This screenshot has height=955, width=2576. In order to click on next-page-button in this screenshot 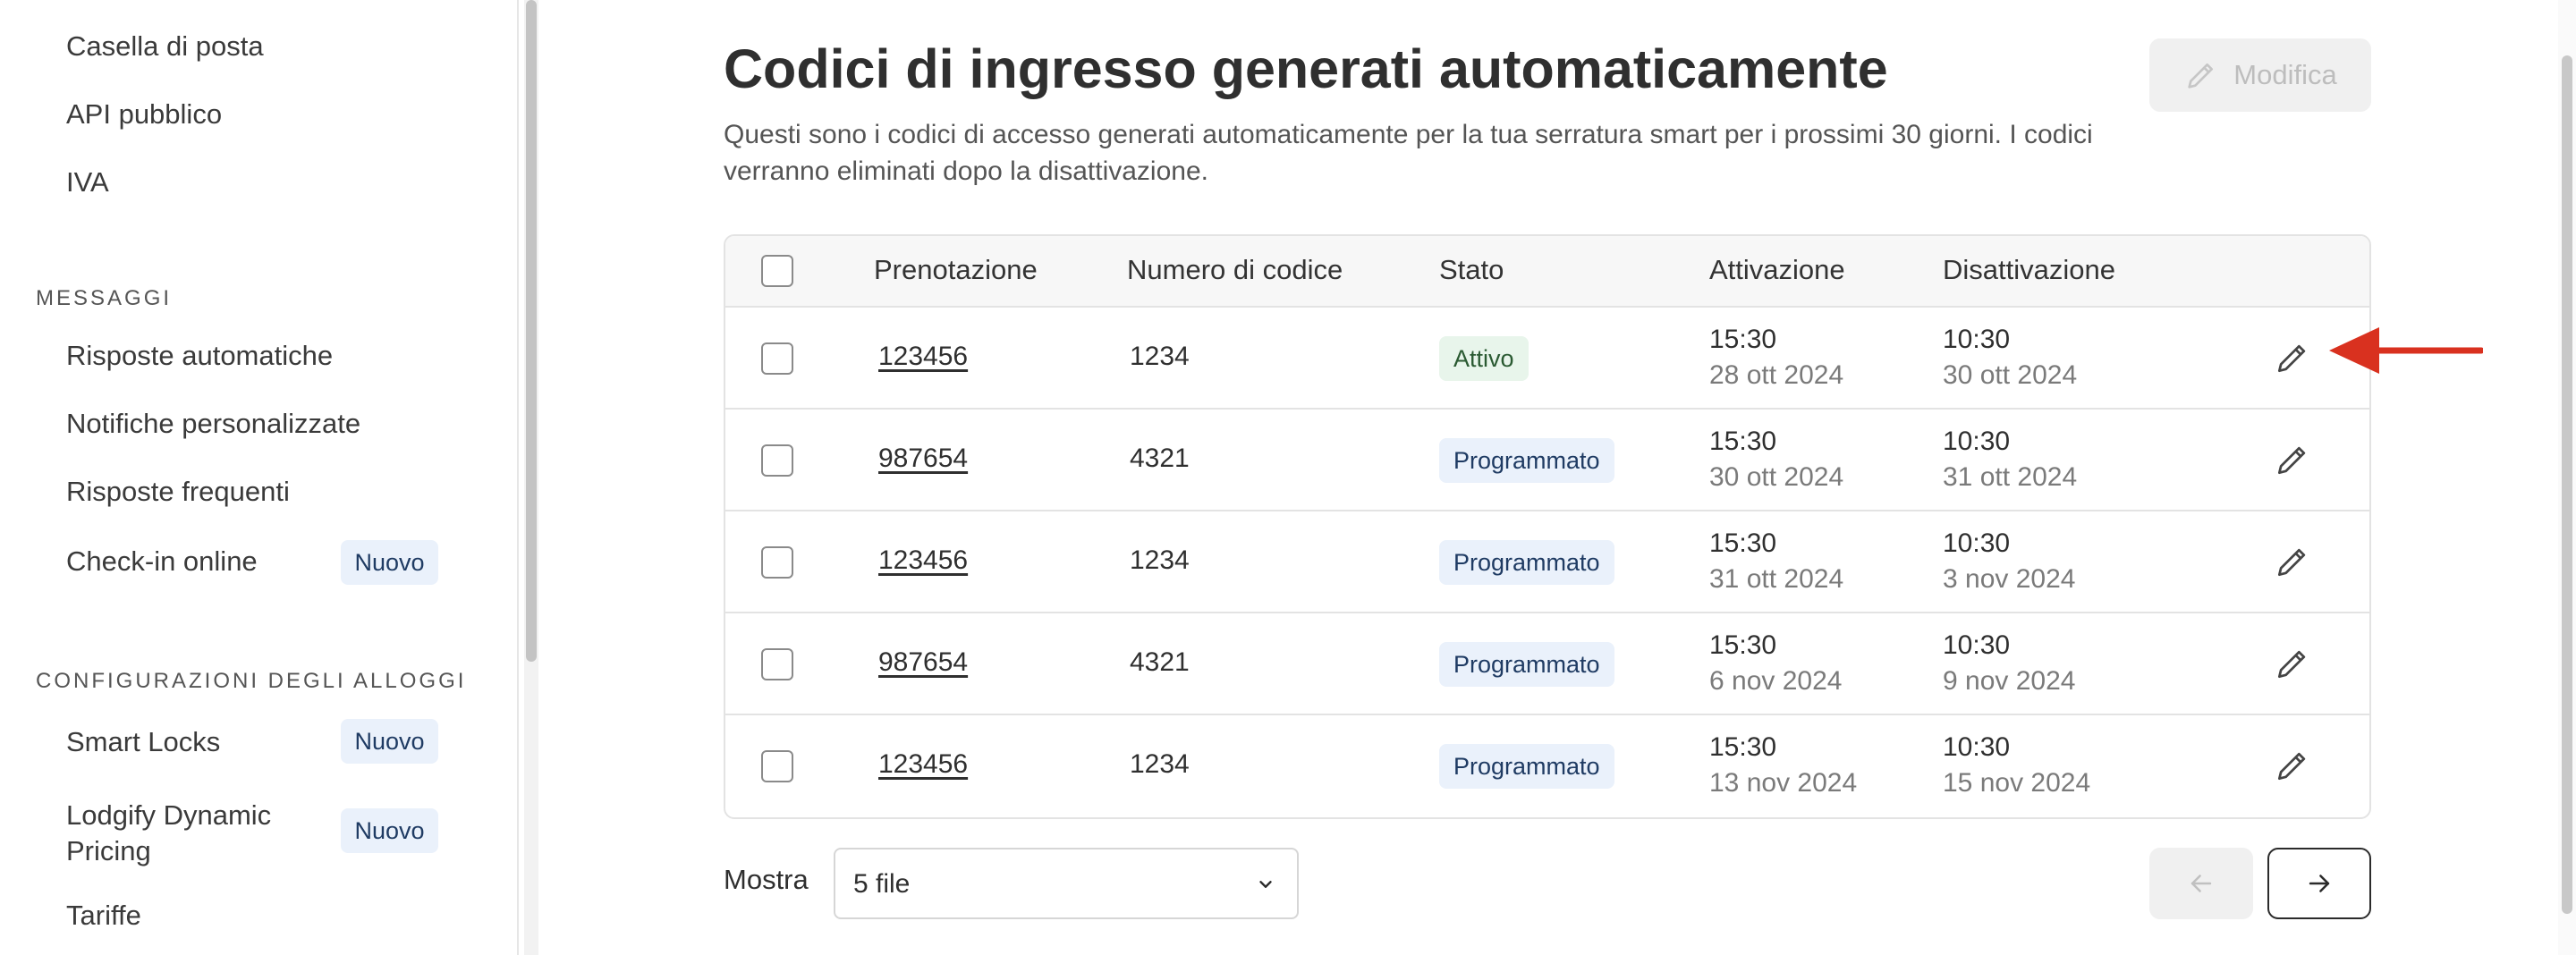, I will do `click(2319, 884)`.